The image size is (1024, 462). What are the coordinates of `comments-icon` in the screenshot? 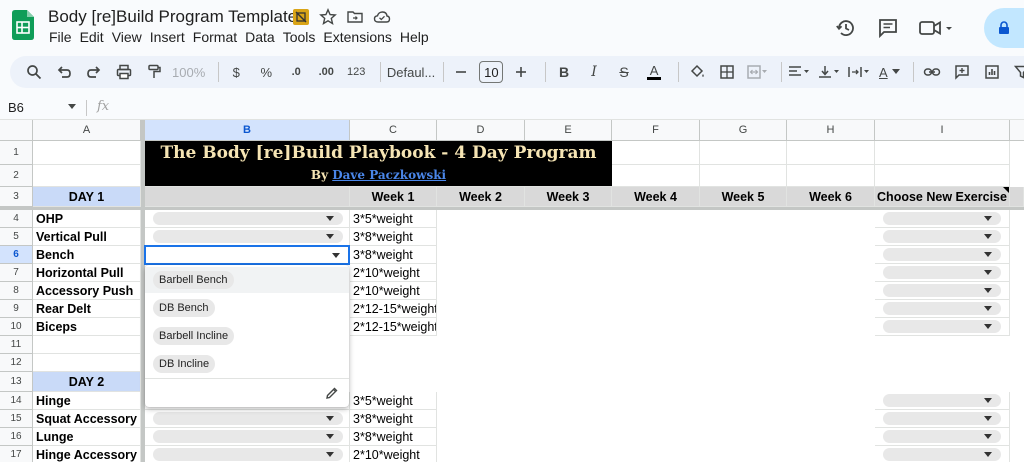 It's located at (888, 28).